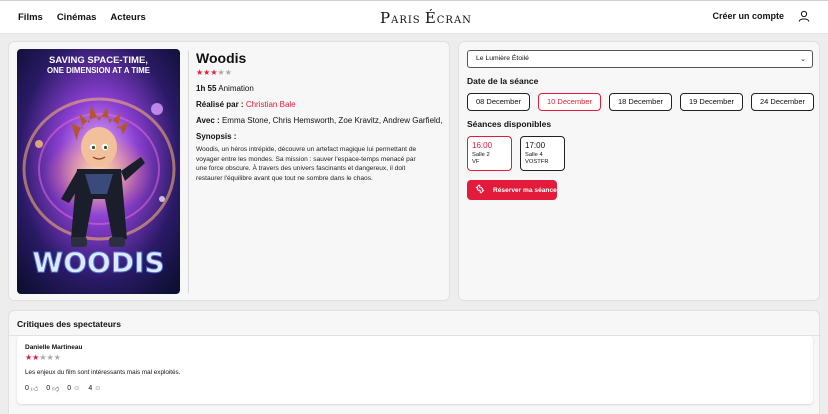 This screenshot has width=828, height=414. What do you see at coordinates (509, 124) in the screenshot?
I see `shows-section-label: Séances disponibles` at bounding box center [509, 124].